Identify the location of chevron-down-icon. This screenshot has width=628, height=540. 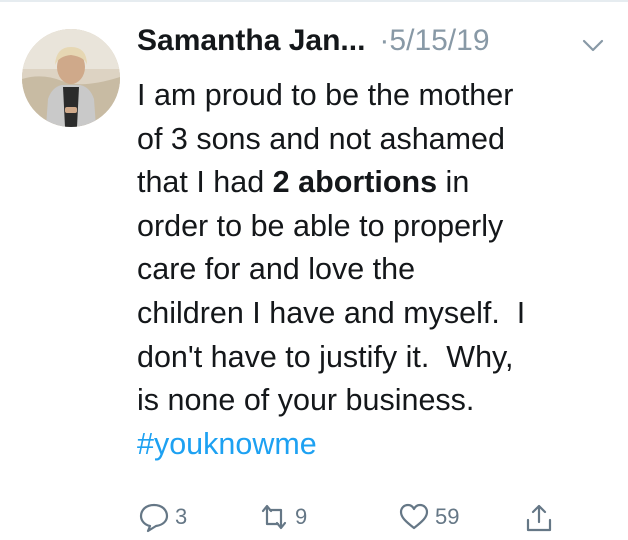
(593, 46).